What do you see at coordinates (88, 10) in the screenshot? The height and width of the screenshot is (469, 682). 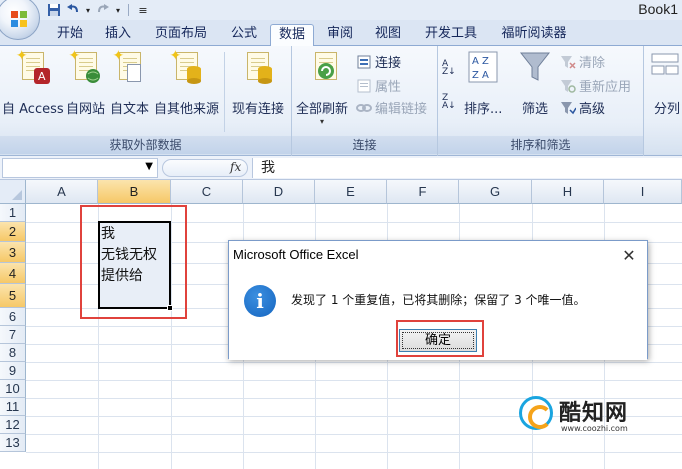 I see `undo-dropdown-icon: ▾` at bounding box center [88, 10].